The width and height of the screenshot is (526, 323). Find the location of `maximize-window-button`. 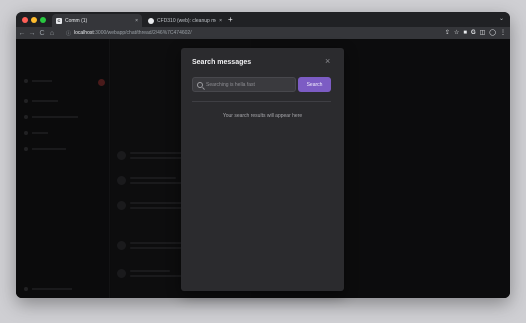

maximize-window-button is located at coordinates (43, 20).